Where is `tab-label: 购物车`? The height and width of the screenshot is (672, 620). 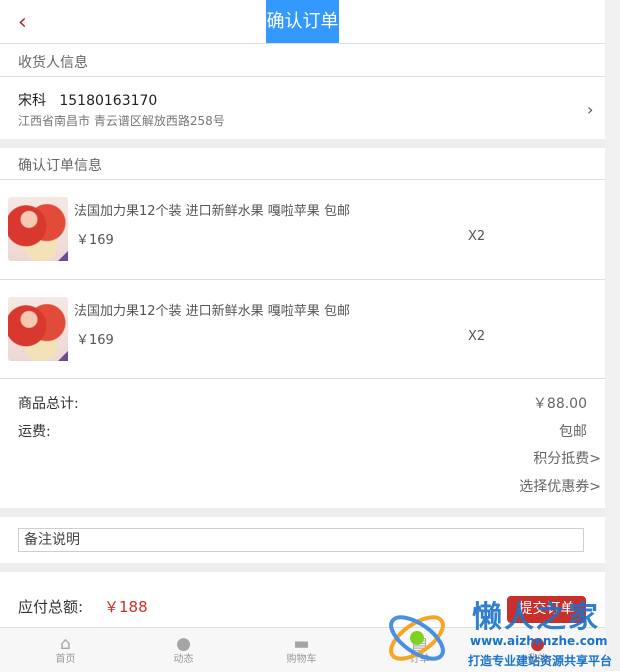 tab-label: 购物车 is located at coordinates (301, 659).